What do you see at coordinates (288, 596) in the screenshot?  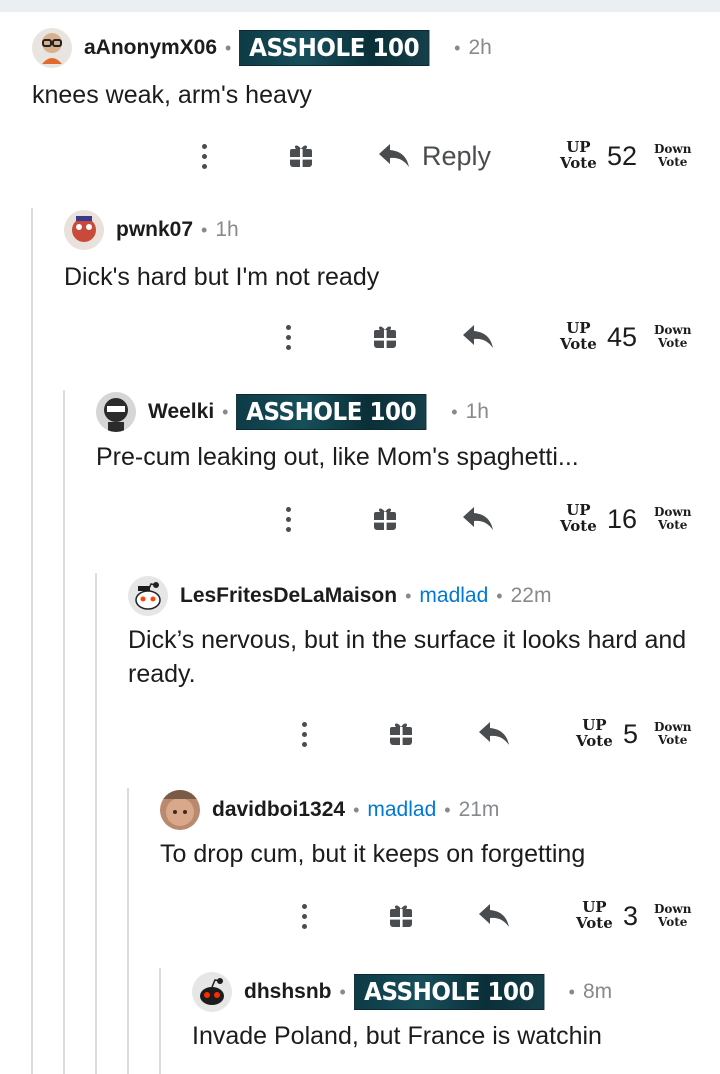 I see `username: LesFritesDeLaMaison` at bounding box center [288, 596].